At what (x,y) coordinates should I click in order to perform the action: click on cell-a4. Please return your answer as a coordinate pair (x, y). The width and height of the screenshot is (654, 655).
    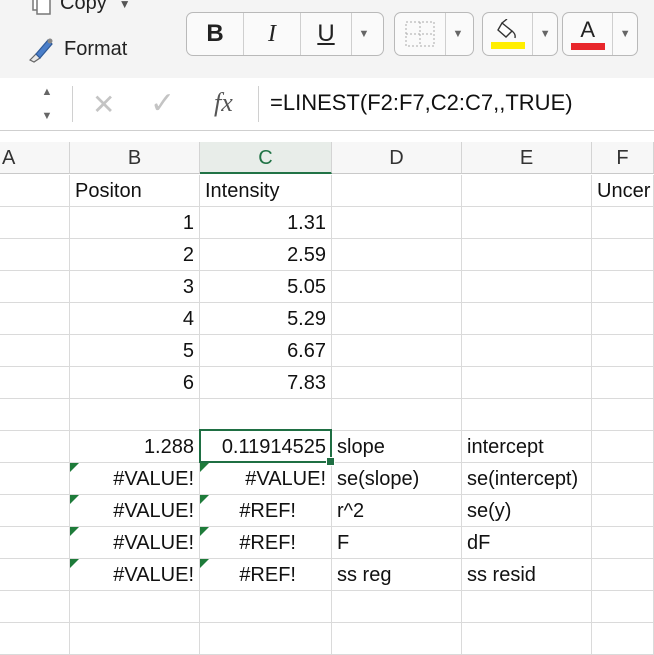
    Looking at the image, I should click on (35, 255).